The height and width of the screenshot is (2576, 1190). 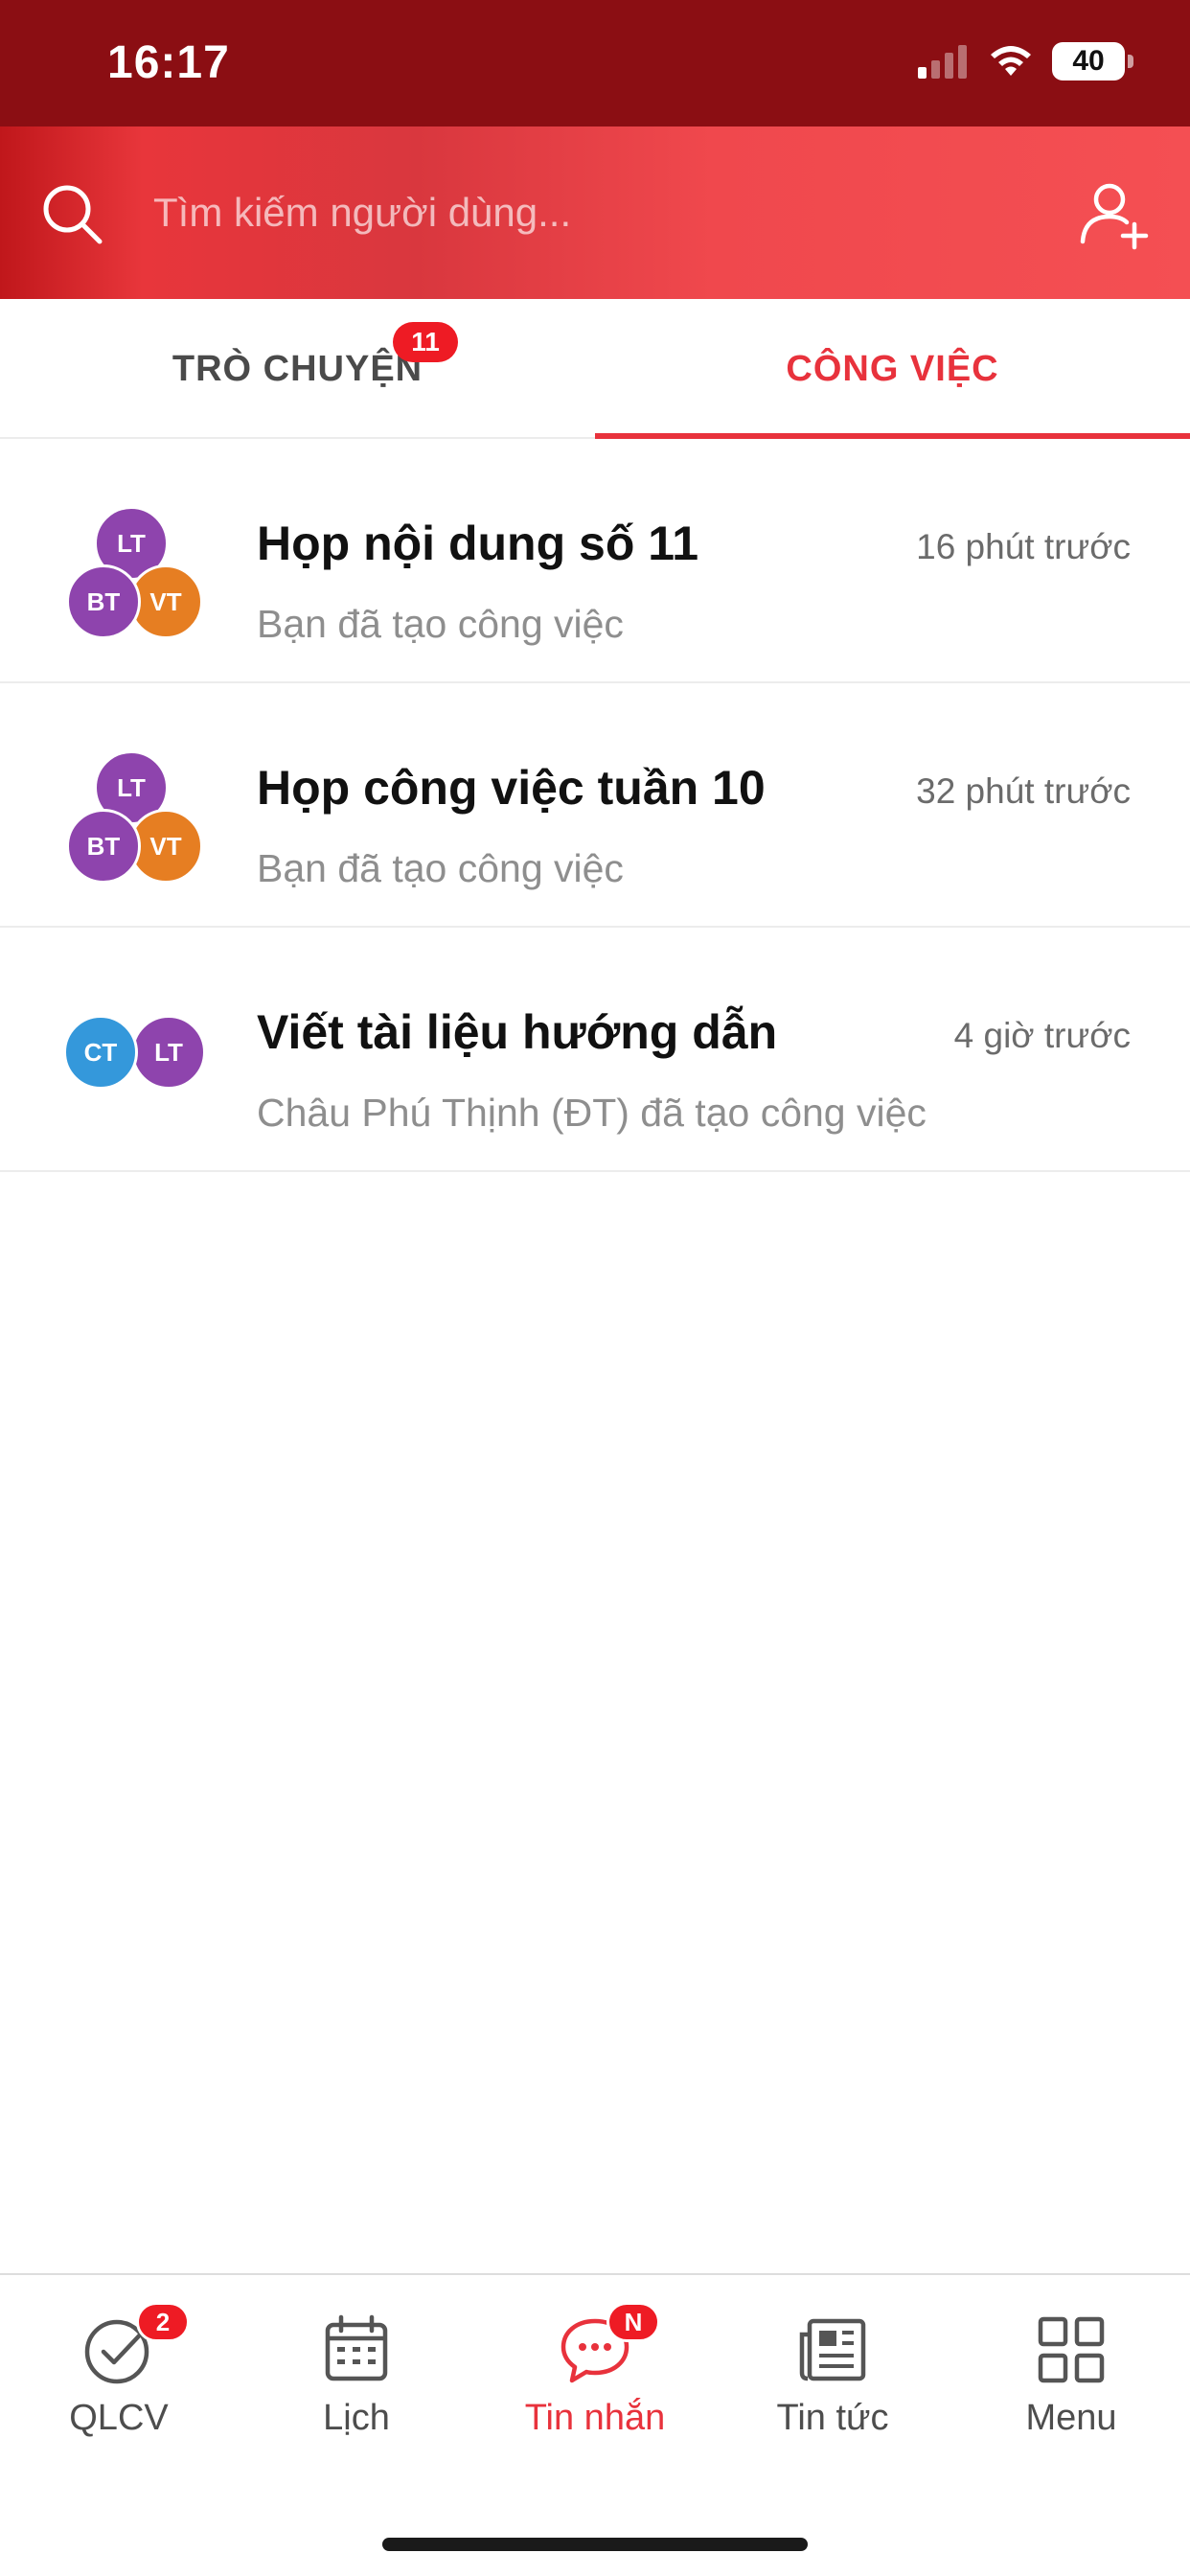 I want to click on status-time: 16:17, so click(x=168, y=63).